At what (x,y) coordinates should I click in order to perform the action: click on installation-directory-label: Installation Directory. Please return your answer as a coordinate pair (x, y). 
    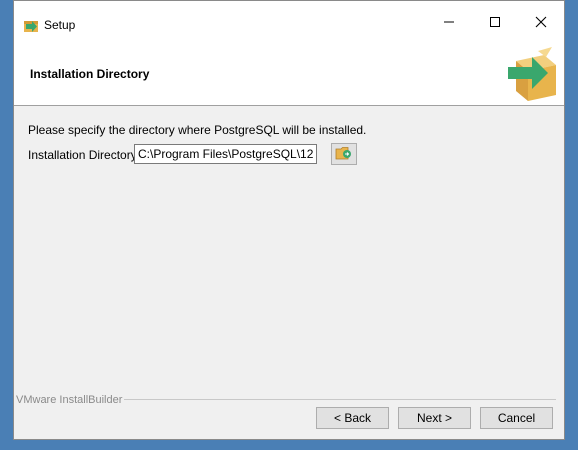
    Looking at the image, I should click on (82, 155).